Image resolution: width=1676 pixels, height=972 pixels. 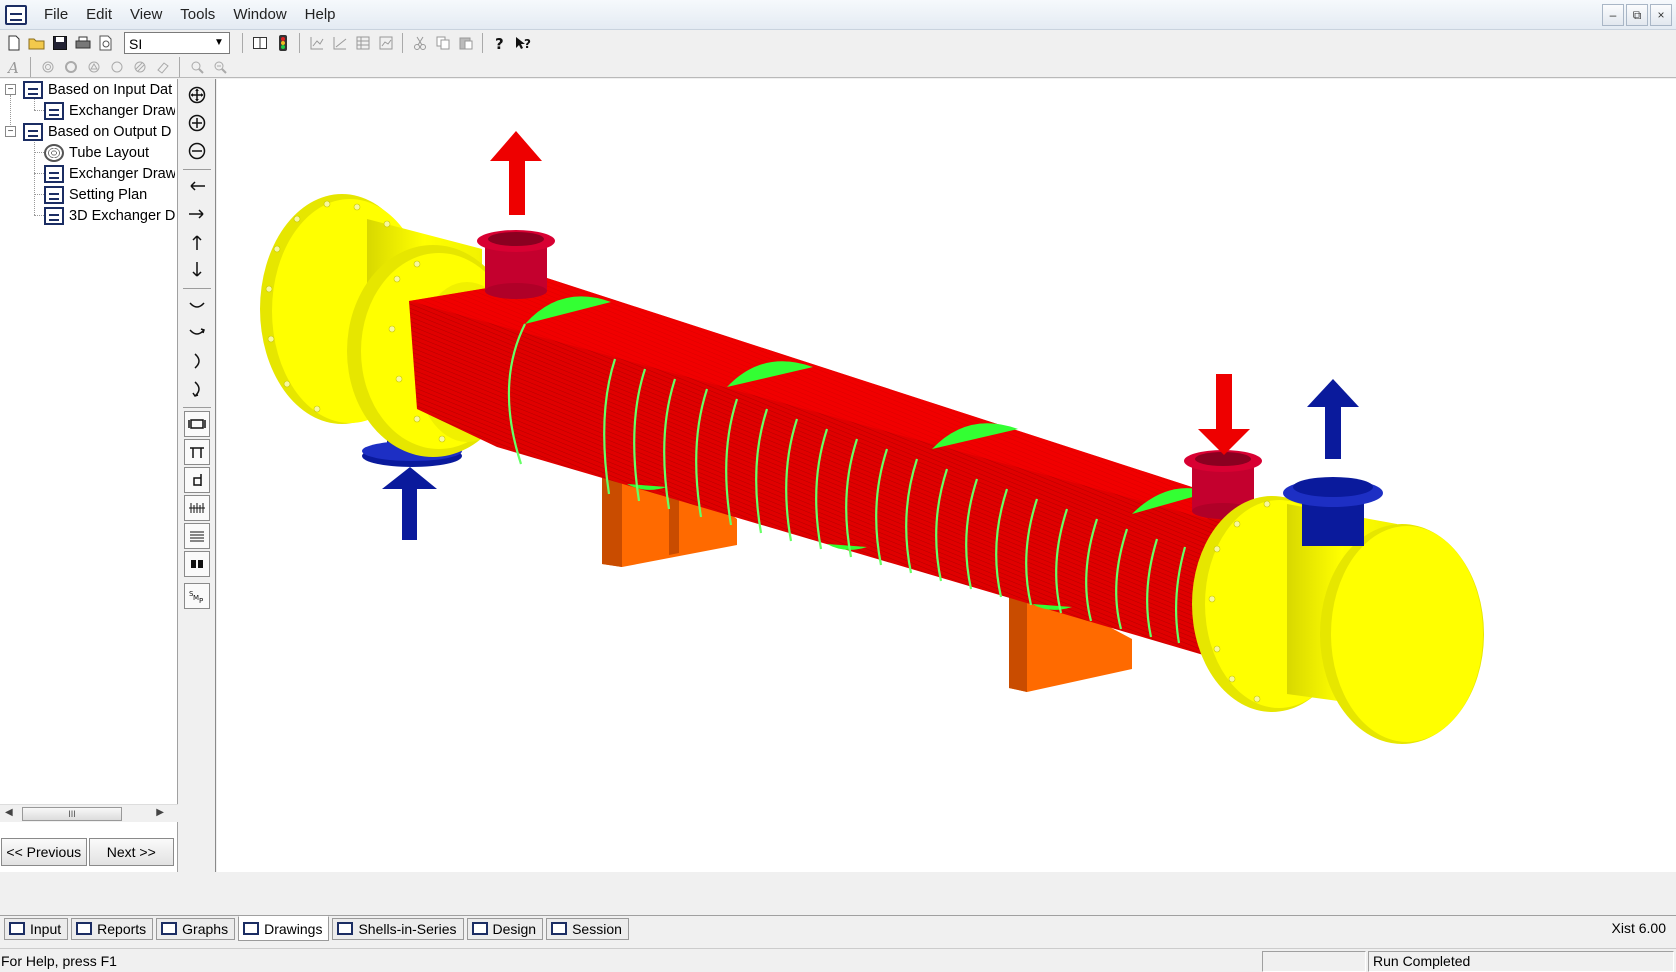 I want to click on show-supports-toggle-icon, so click(x=197, y=564).